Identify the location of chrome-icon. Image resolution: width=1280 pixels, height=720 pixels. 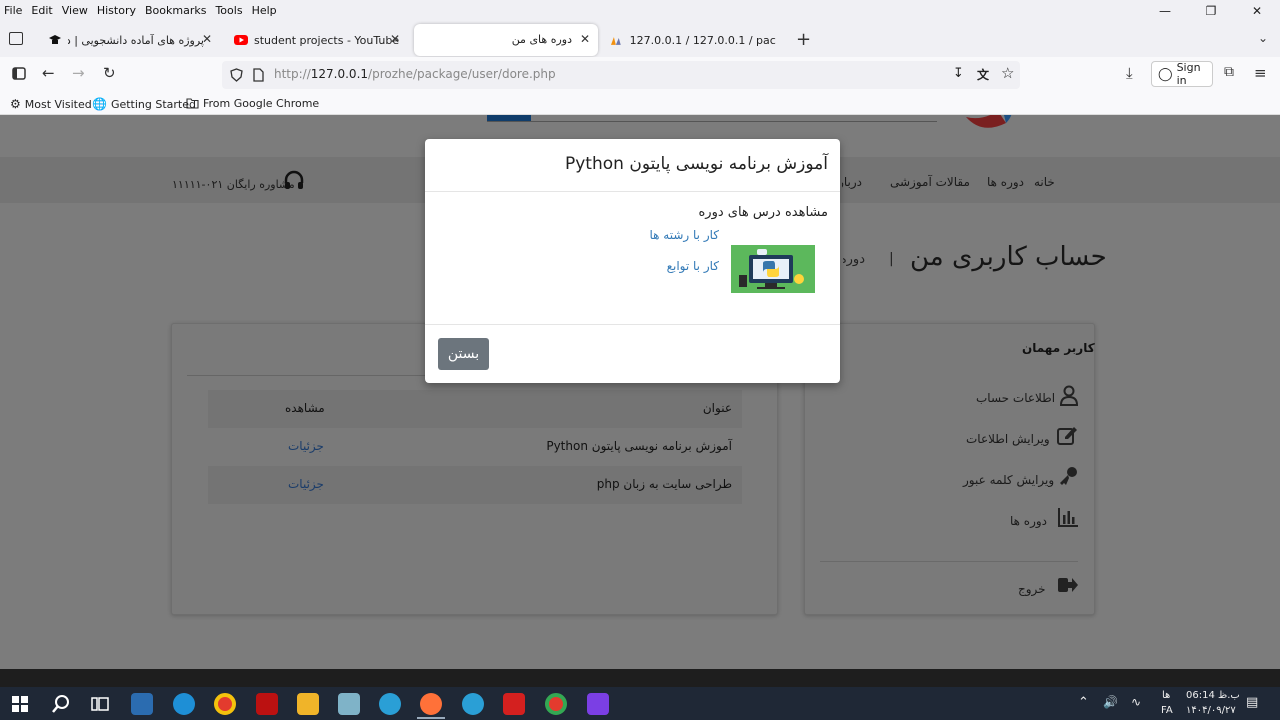
(225, 704).